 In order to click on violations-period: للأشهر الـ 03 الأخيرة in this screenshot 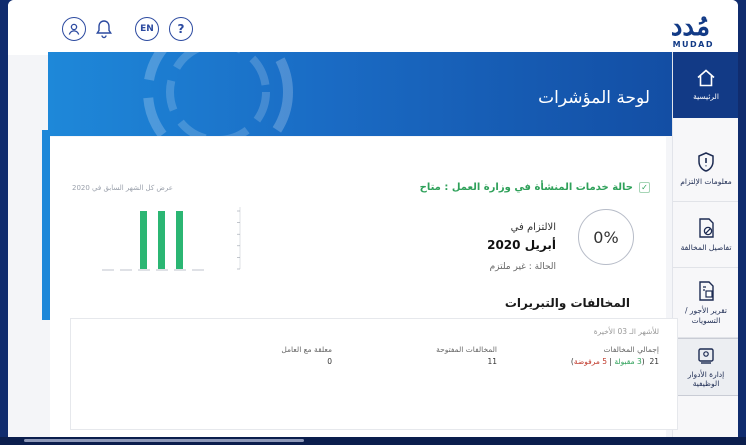, I will do `click(626, 331)`.